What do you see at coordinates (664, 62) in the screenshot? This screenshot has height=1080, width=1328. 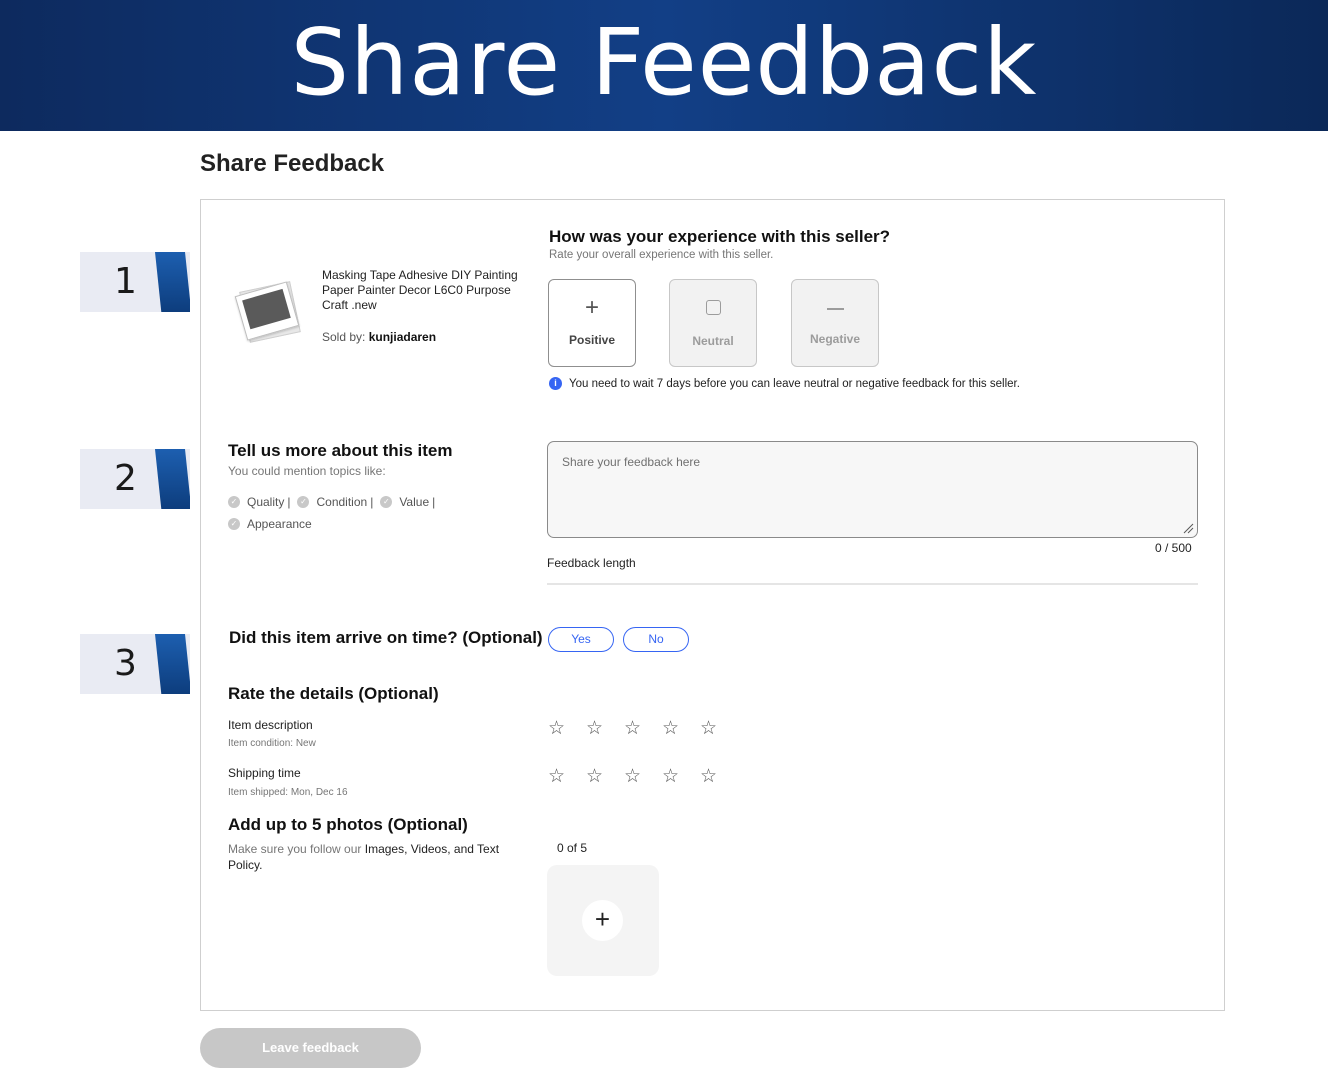 I see `banner-title: Share Feedback` at bounding box center [664, 62].